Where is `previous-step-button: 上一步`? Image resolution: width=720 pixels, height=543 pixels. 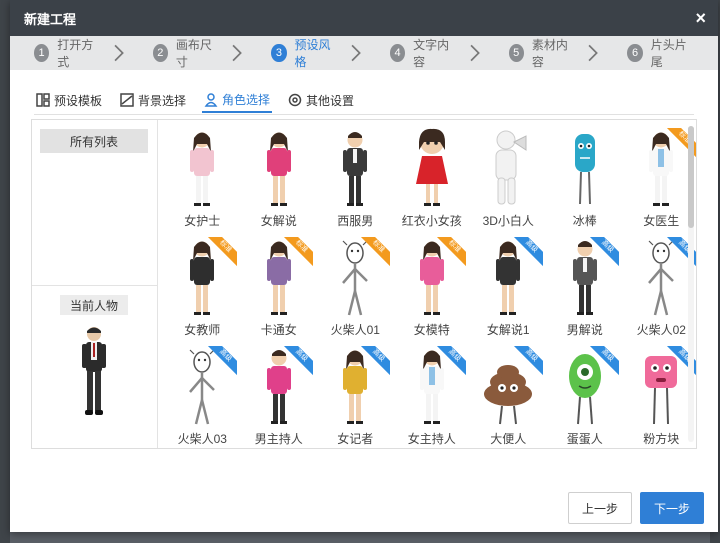 previous-step-button: 上一步 is located at coordinates (600, 508).